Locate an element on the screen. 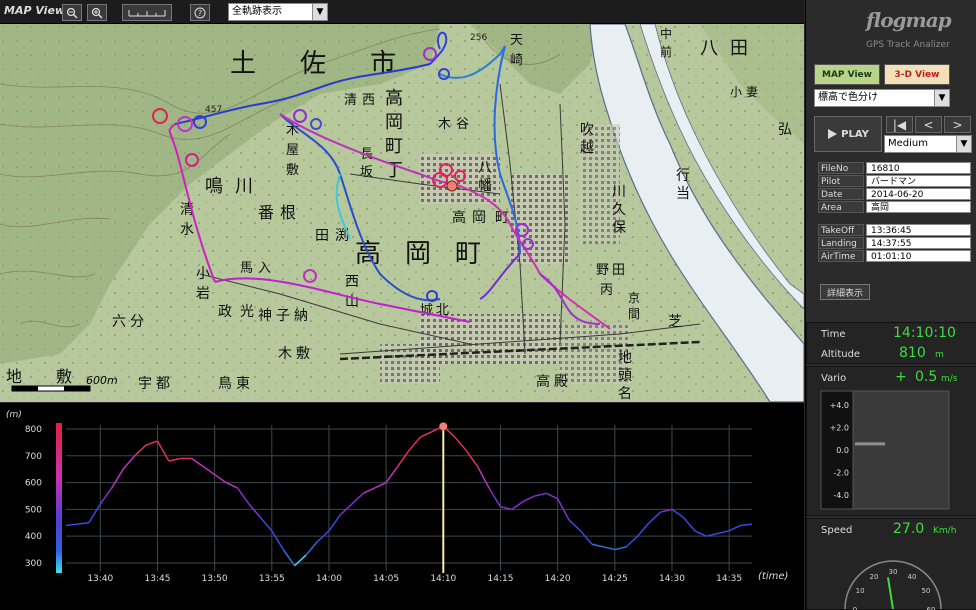  ruler-icon is located at coordinates (147, 12).